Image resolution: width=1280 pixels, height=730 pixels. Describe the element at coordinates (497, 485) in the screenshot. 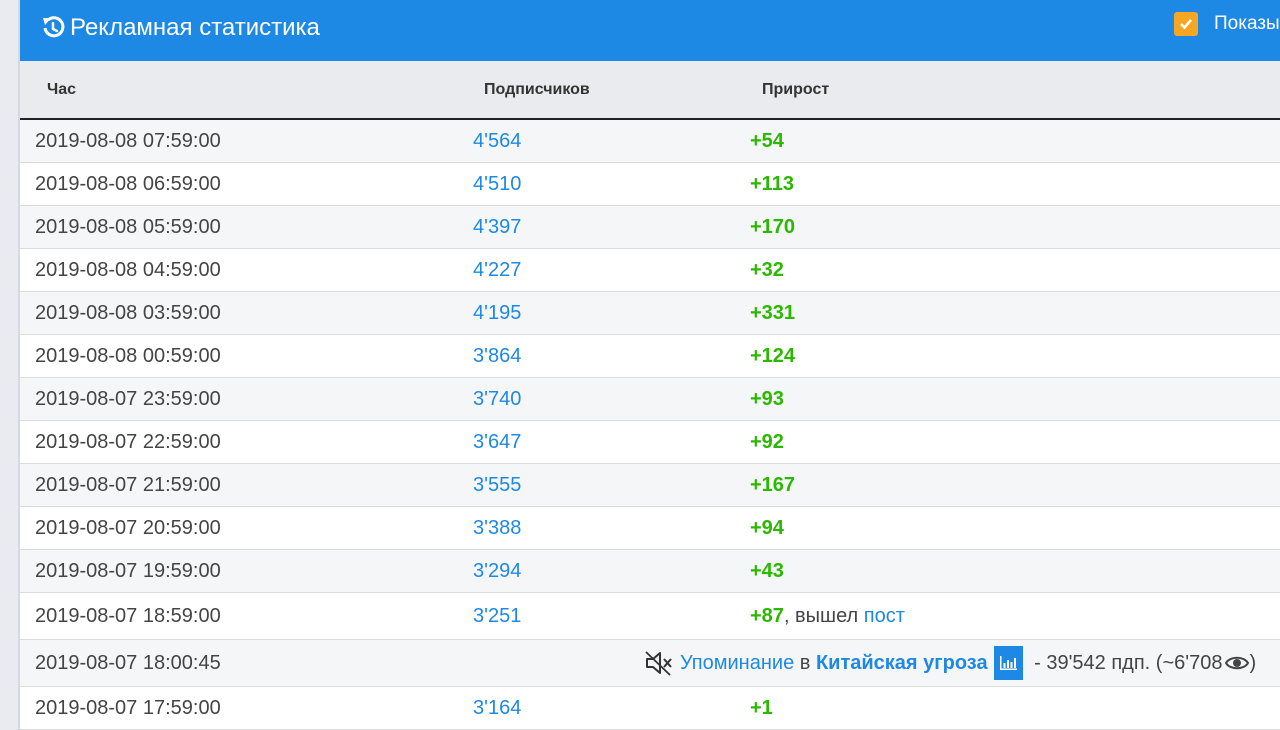

I see `subscribers-link: 3'555` at that location.